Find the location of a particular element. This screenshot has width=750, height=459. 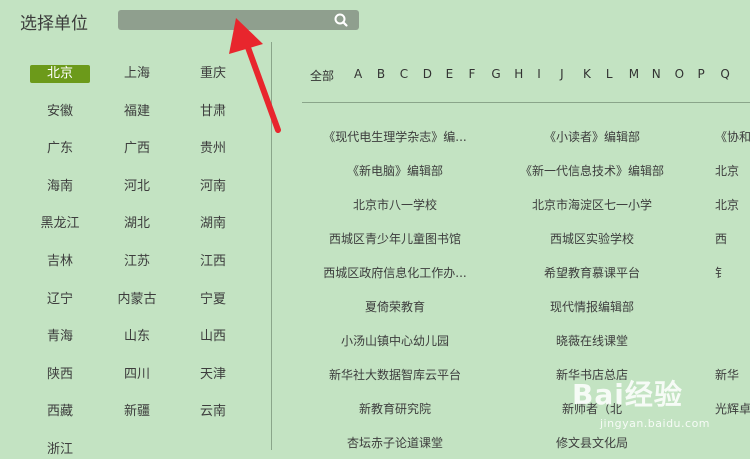

letter-o: O is located at coordinates (679, 74).